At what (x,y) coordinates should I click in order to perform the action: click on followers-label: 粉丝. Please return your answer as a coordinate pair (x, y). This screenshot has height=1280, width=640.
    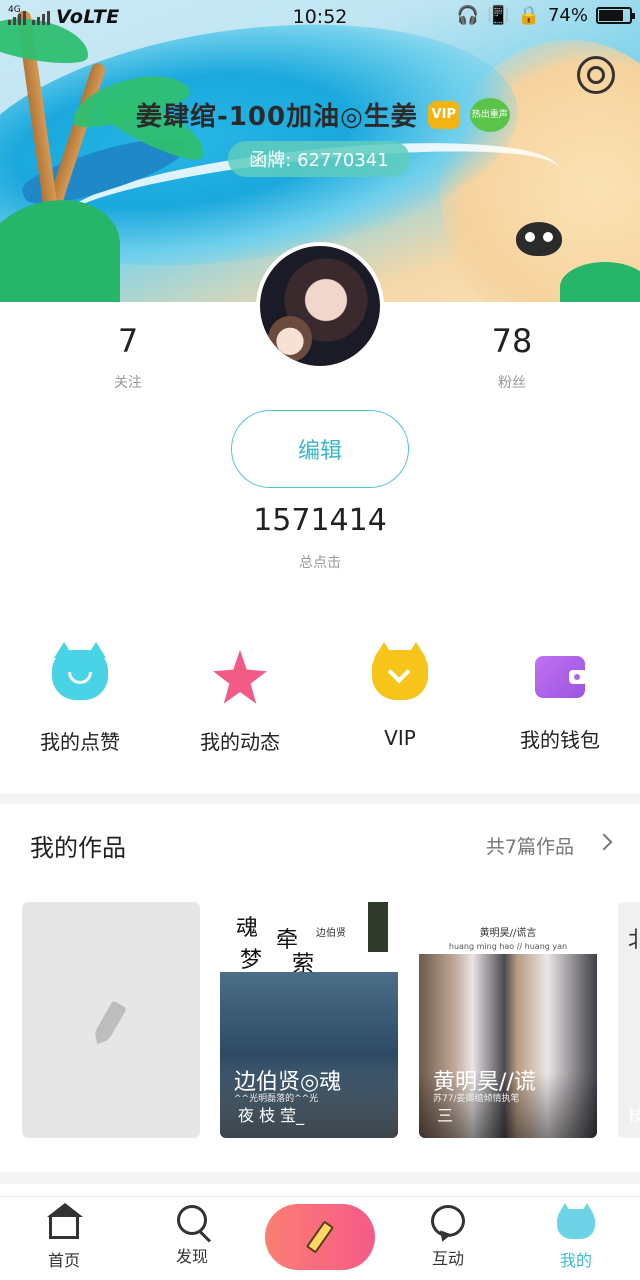
    Looking at the image, I should click on (512, 383).